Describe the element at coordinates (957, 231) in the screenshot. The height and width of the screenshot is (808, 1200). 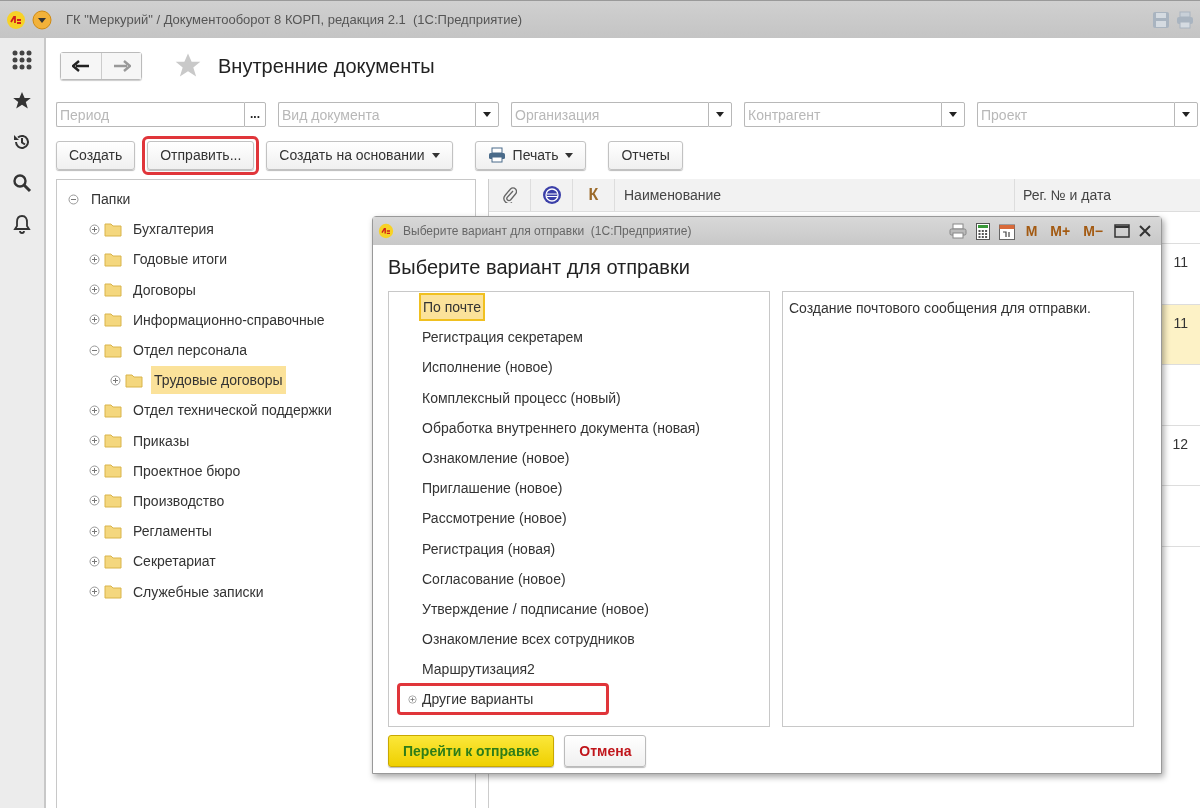
I see `print-icon` at that location.